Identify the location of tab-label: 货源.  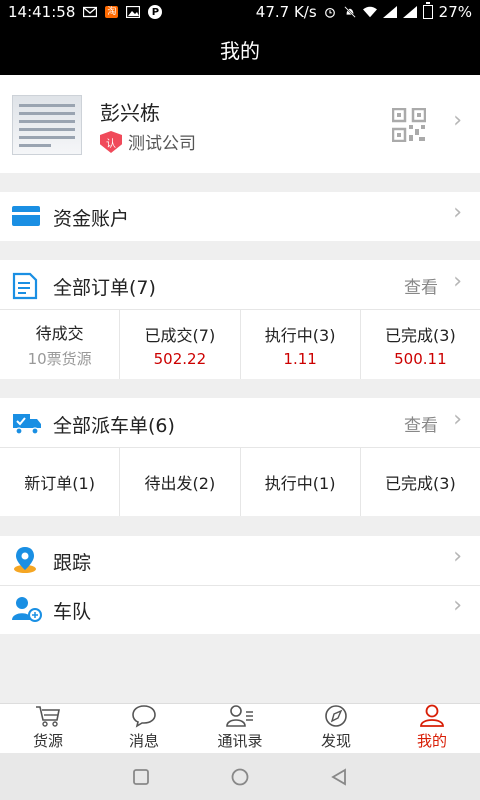
(47, 741).